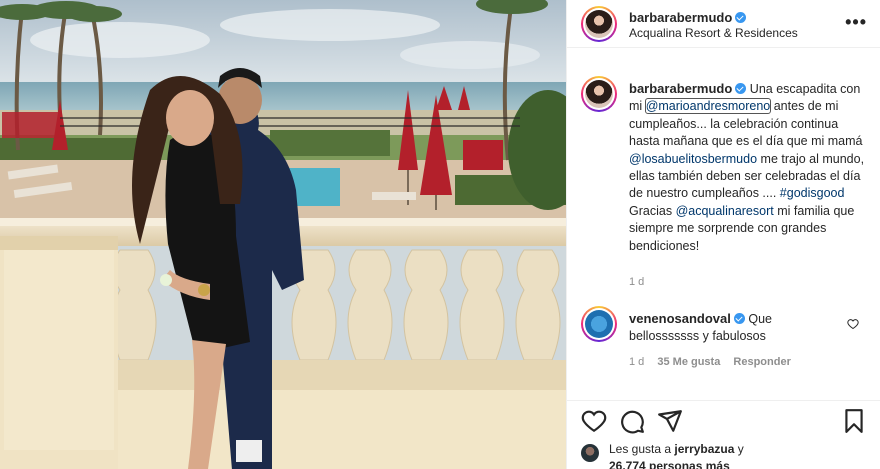  What do you see at coordinates (640, 449) in the screenshot?
I see `likes-prefix: Les gusta a` at bounding box center [640, 449].